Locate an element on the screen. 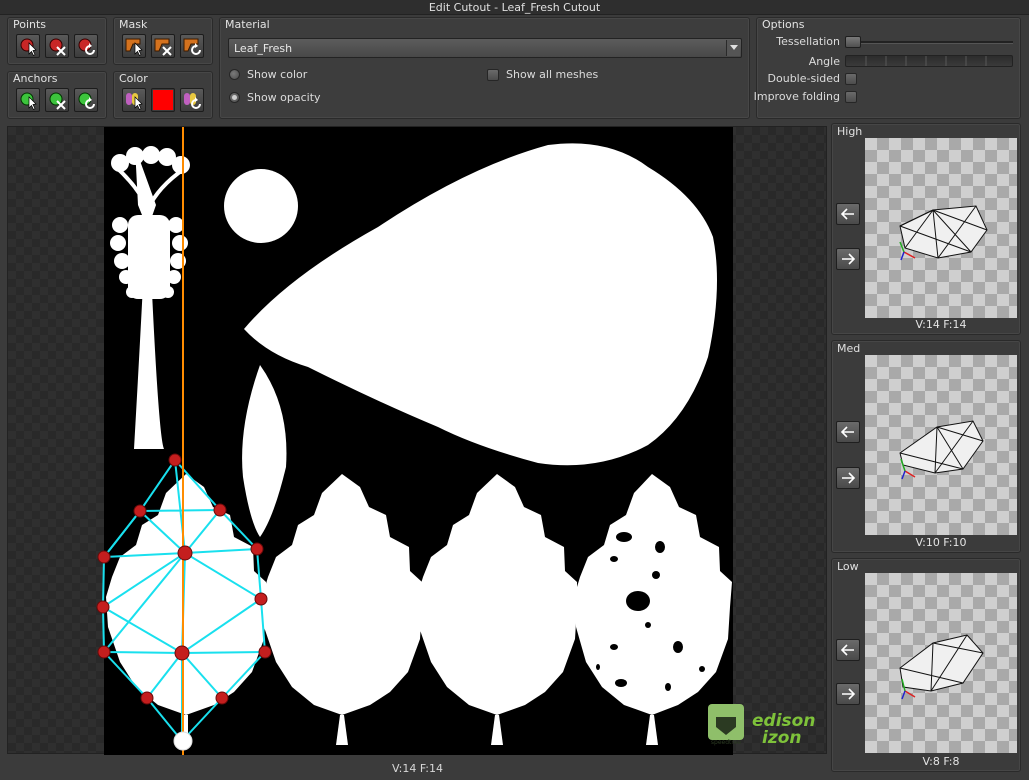 The height and width of the screenshot is (780, 1029). lod-status: V:10 F:10 is located at coordinates (941, 542).